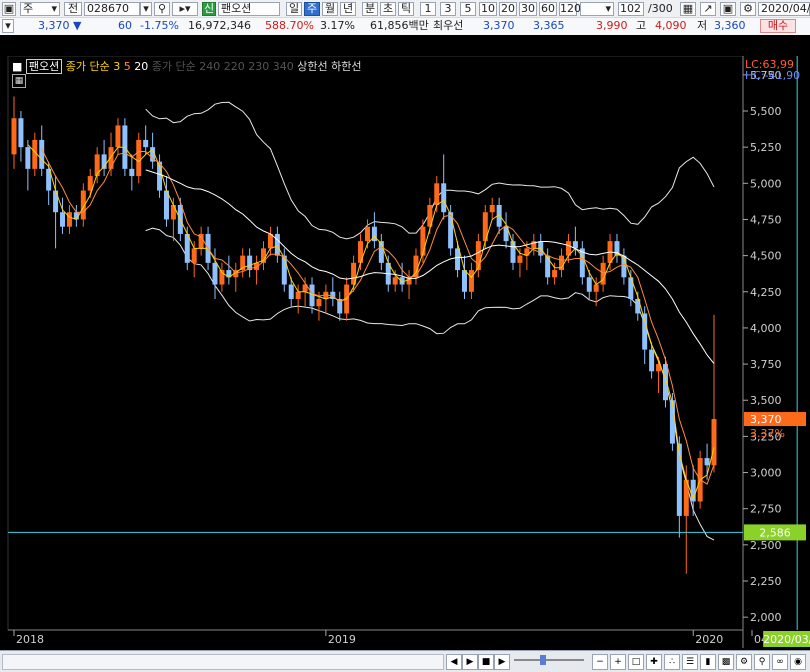  What do you see at coordinates (775, 532) in the screenshot?
I see `crosshair-price-label: 2,586` at bounding box center [775, 532].